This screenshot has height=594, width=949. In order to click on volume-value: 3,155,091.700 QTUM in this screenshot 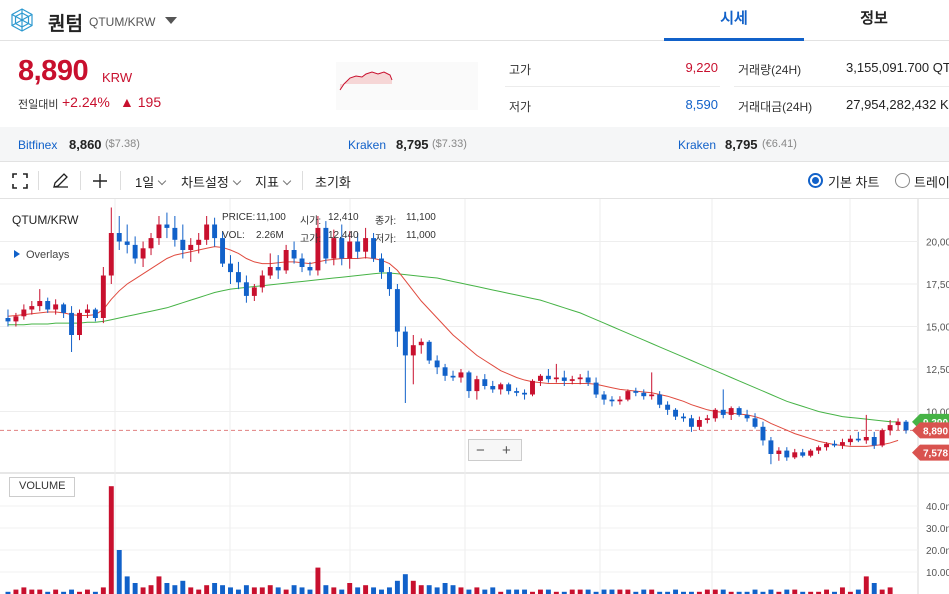, I will do `click(897, 67)`.